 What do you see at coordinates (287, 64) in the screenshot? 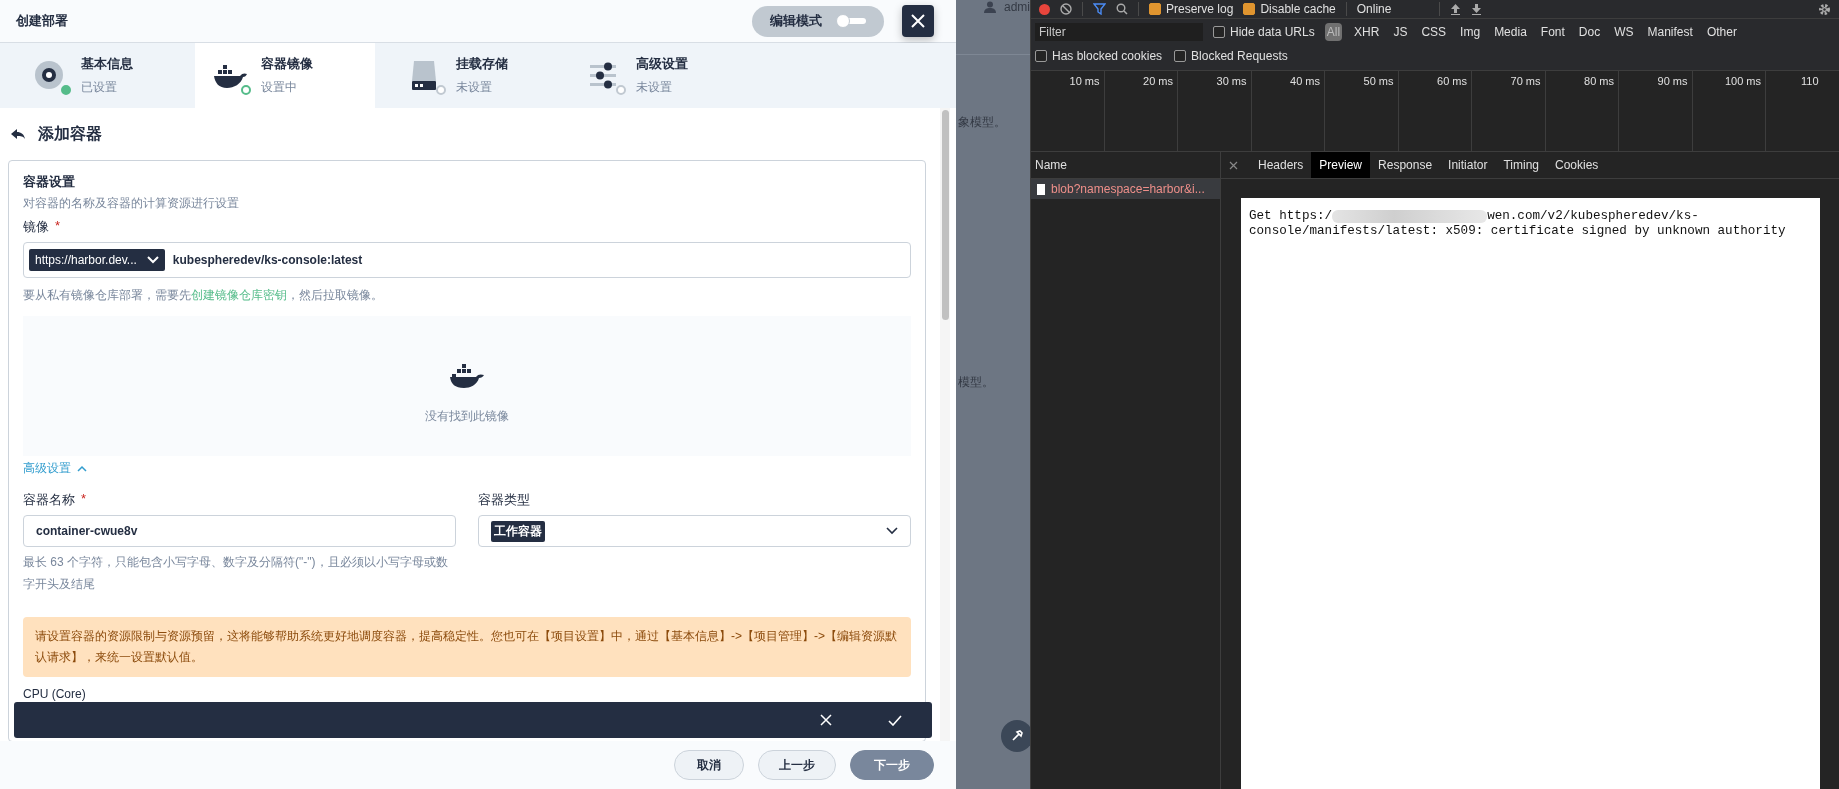
I see `step-title: 容器镜像` at bounding box center [287, 64].